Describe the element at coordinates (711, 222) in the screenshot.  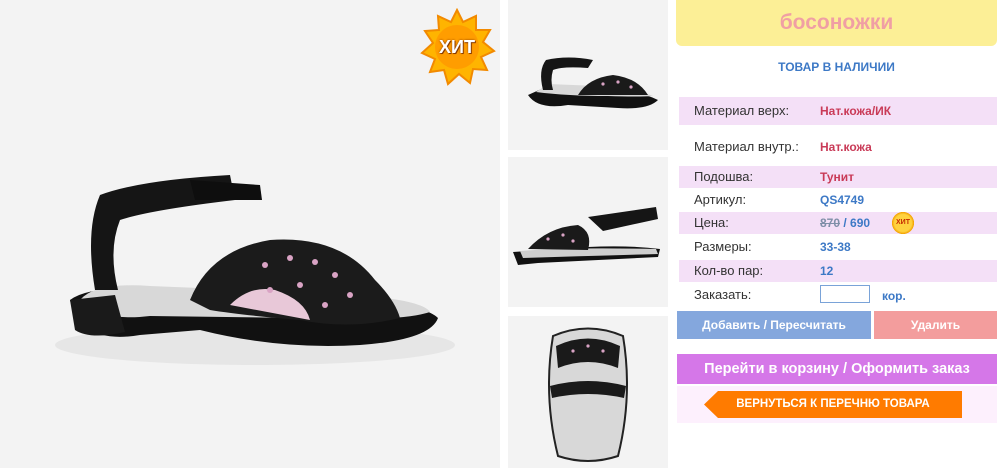
I see `detail-label: Цена:` at that location.